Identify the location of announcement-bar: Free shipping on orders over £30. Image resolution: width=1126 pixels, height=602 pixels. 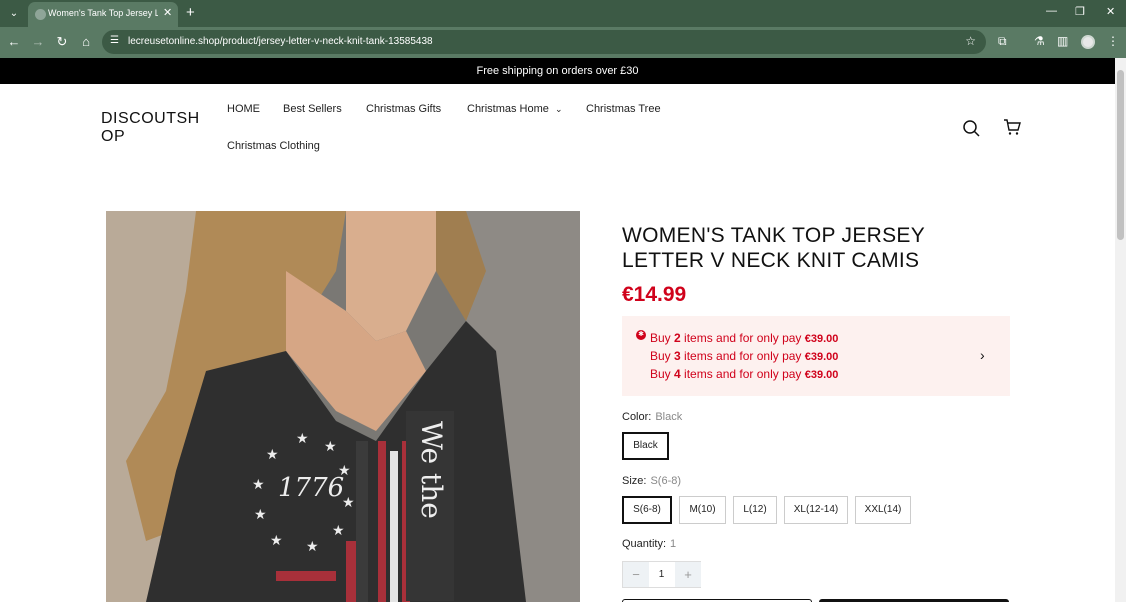
(557, 71).